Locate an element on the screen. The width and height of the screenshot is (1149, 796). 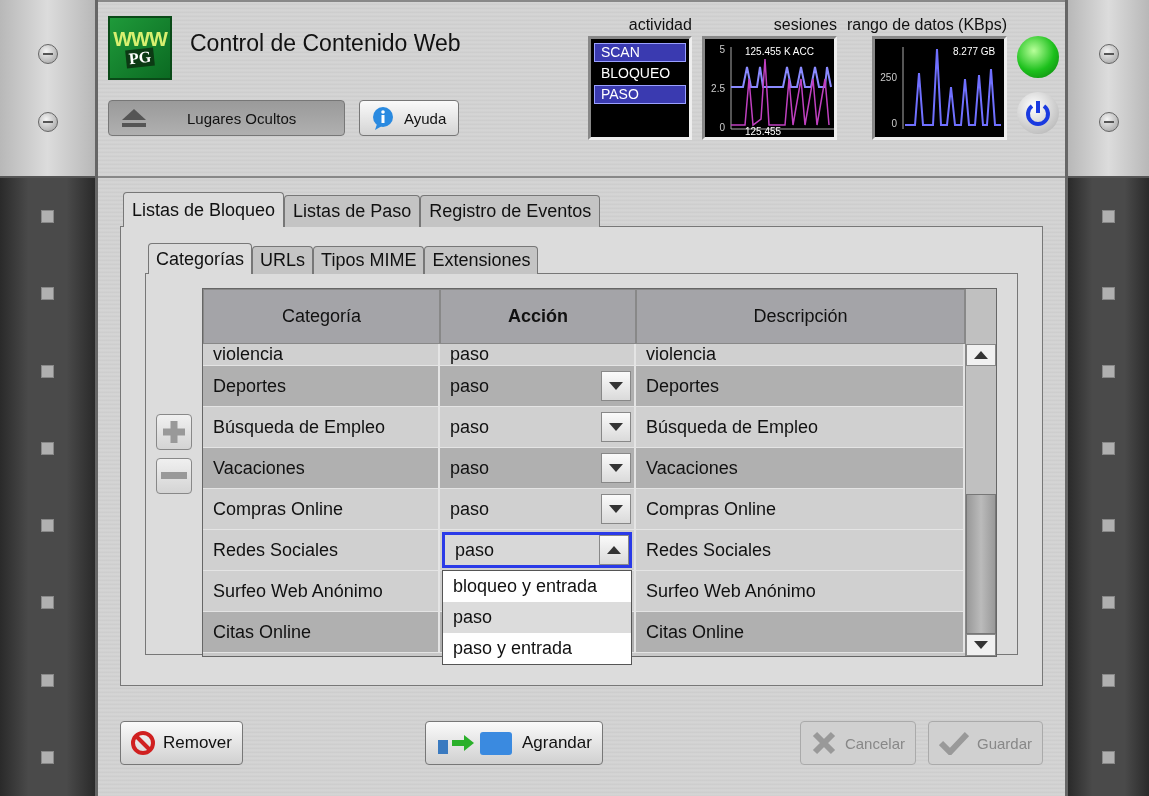
power-button is located at coordinates (1038, 113).